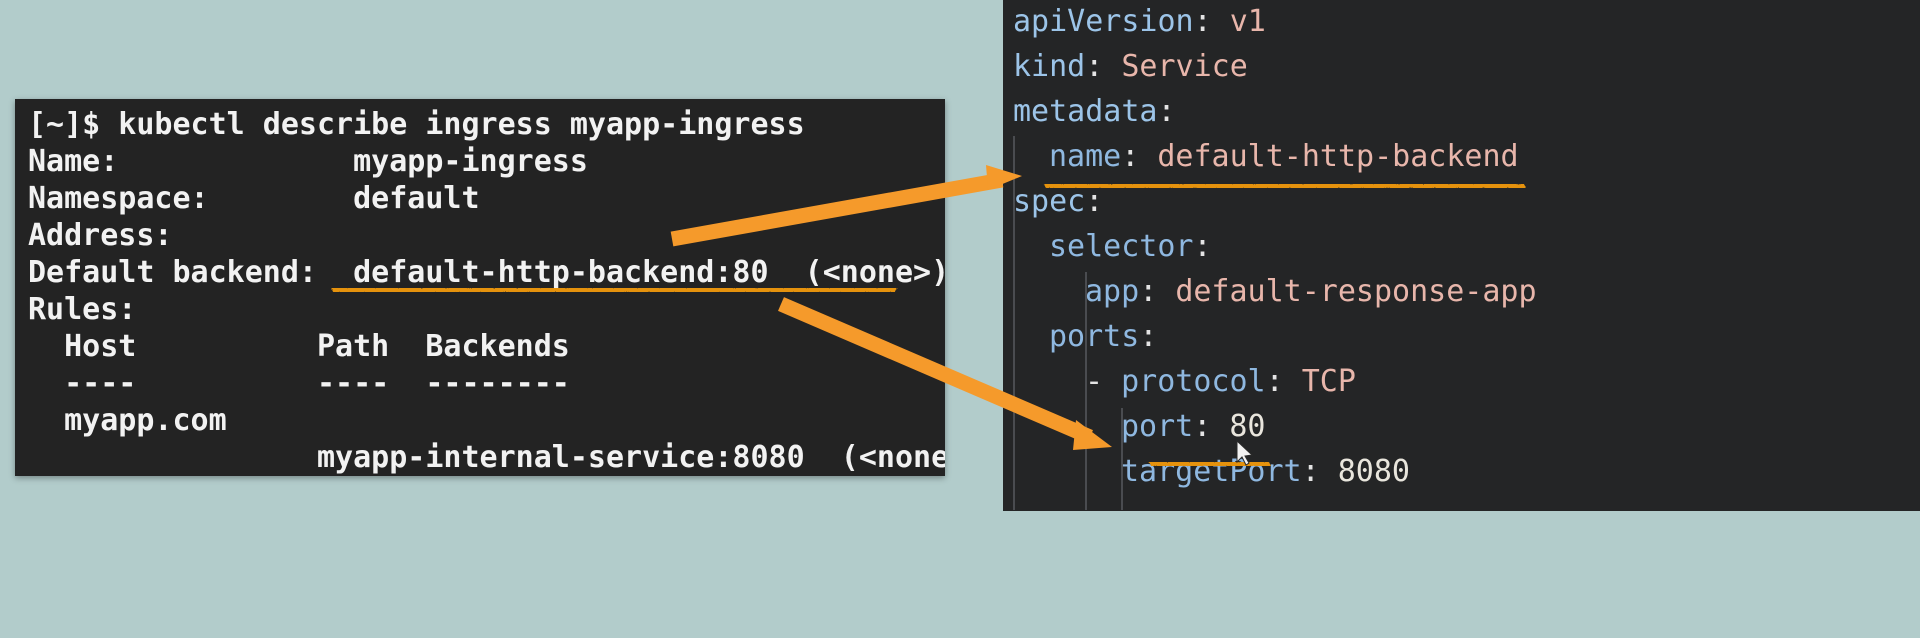  I want to click on yaml-key-selector: selector, so click(1121, 246).